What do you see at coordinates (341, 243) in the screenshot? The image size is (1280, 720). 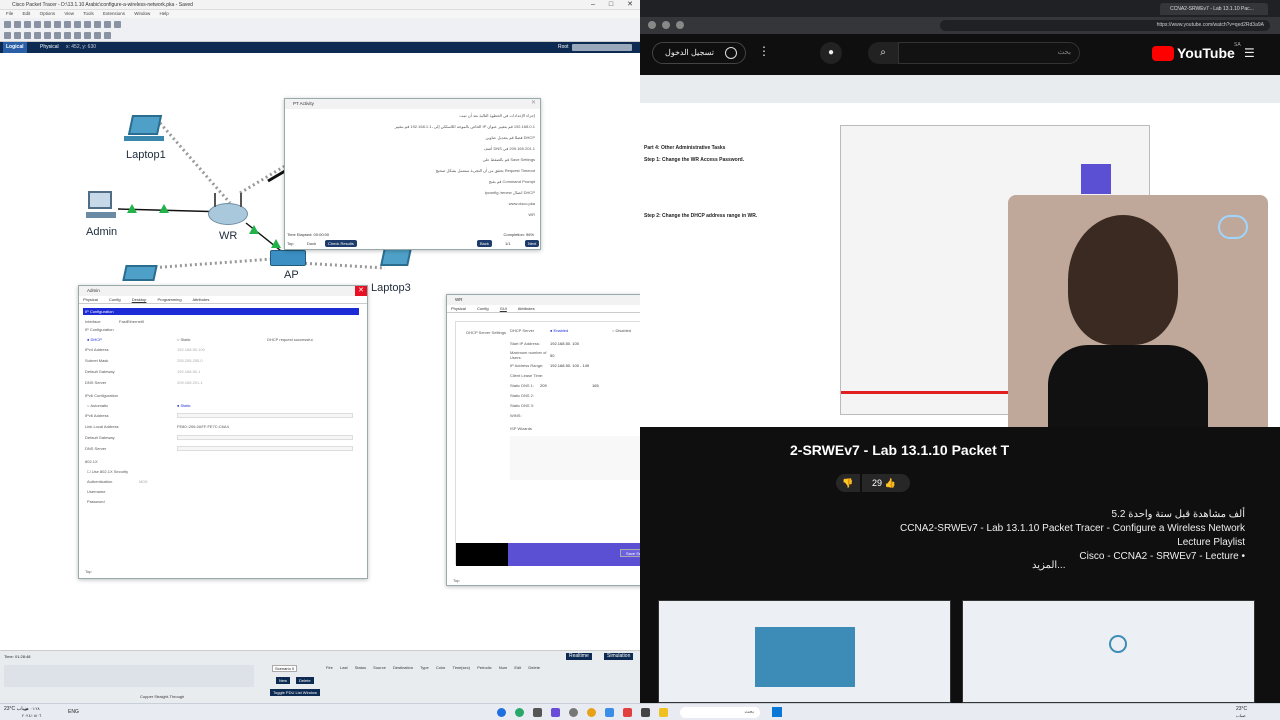 I see `check-results-button: Check Results` at bounding box center [341, 243].